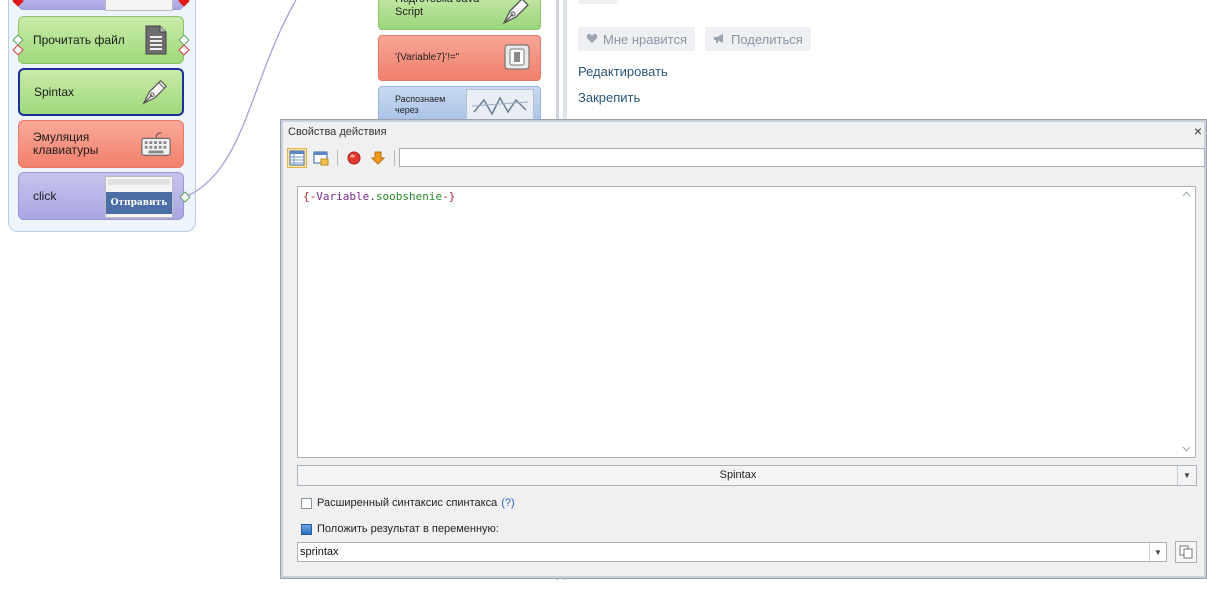 The height and width of the screenshot is (595, 1207). What do you see at coordinates (321, 158) in the screenshot?
I see `window-view-icon` at bounding box center [321, 158].